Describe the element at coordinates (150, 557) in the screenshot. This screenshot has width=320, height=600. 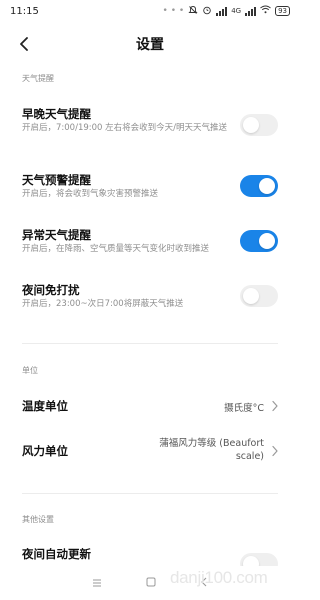
I see `setting-row-night-update: 夜间自动更新` at that location.